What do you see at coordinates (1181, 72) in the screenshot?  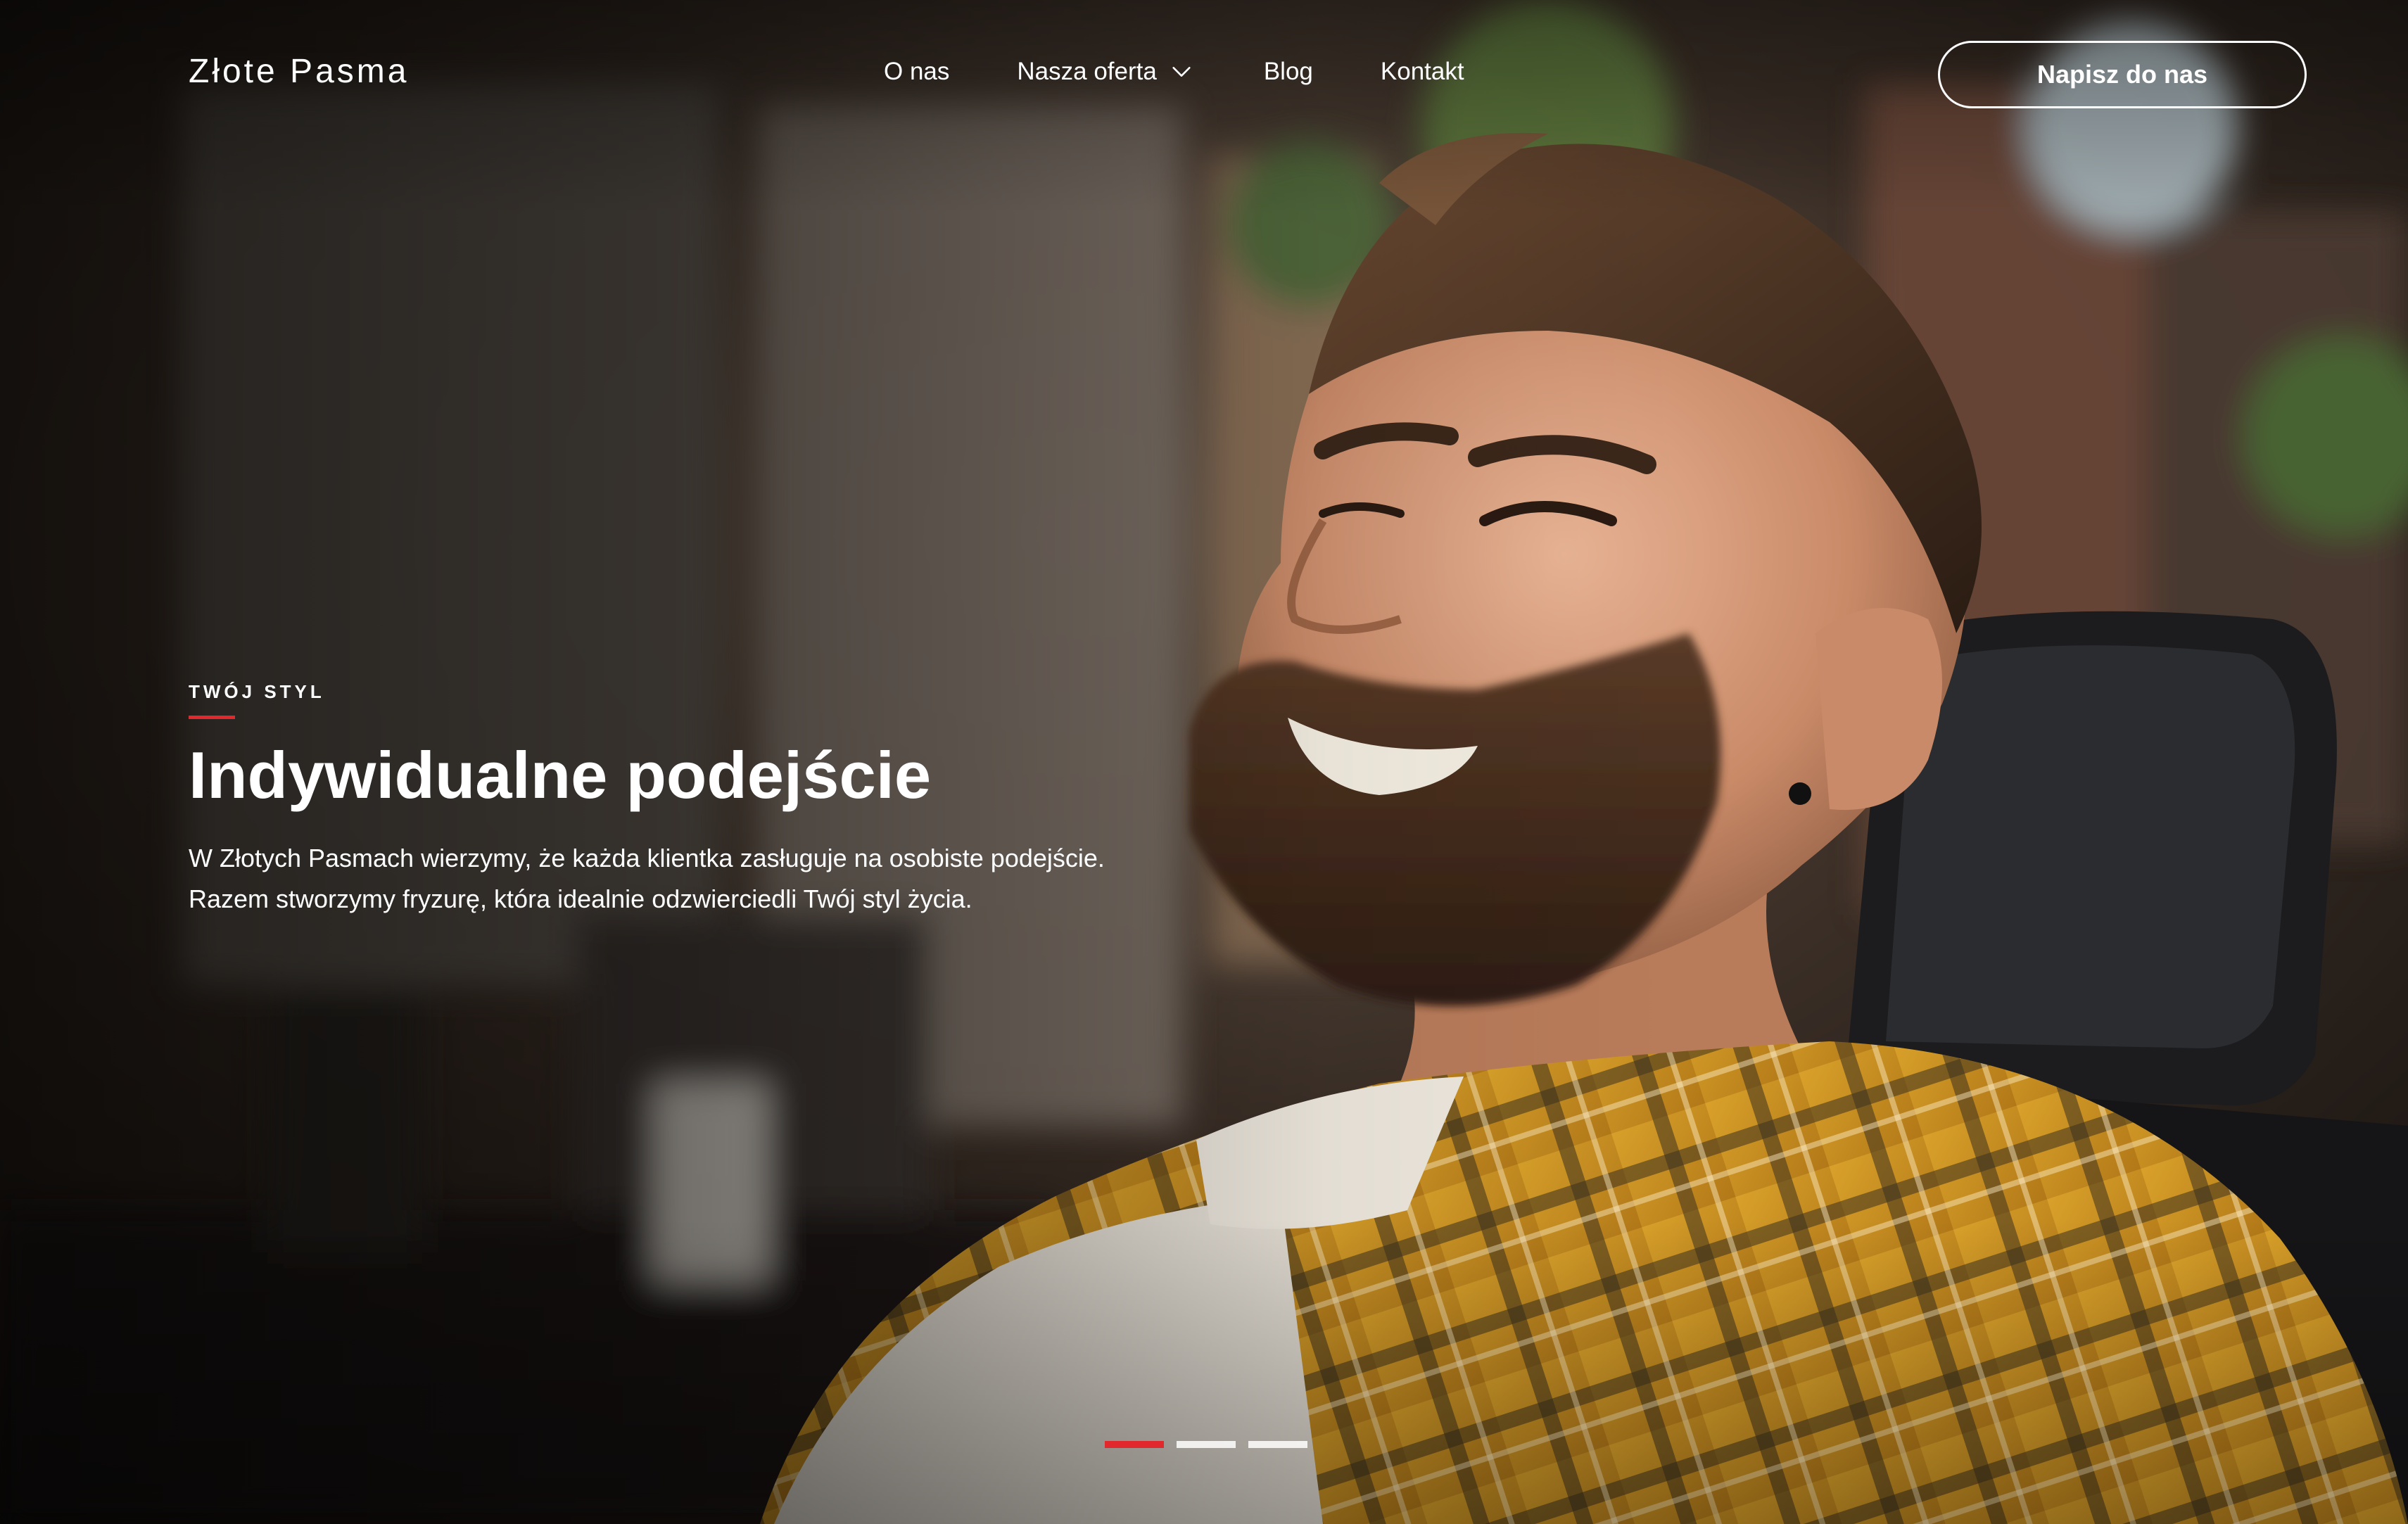 I see `chevron-down-icon` at bounding box center [1181, 72].